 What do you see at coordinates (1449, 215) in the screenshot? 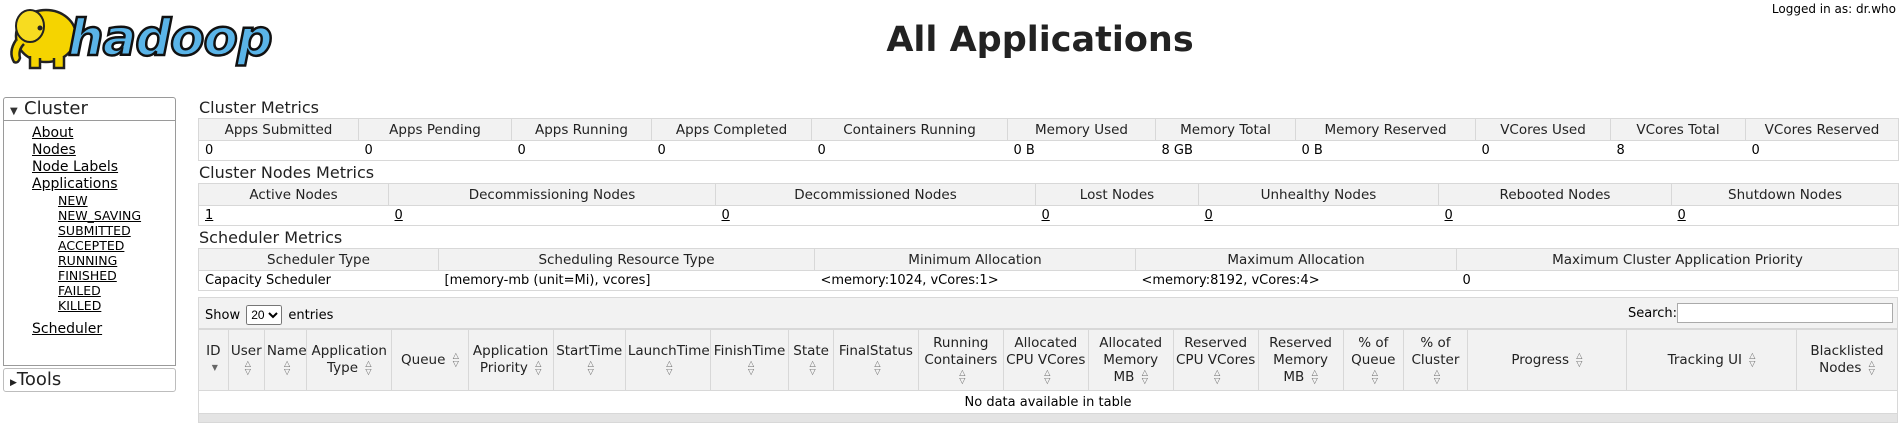
I see `rebooted-nodes-link: 0` at bounding box center [1449, 215].